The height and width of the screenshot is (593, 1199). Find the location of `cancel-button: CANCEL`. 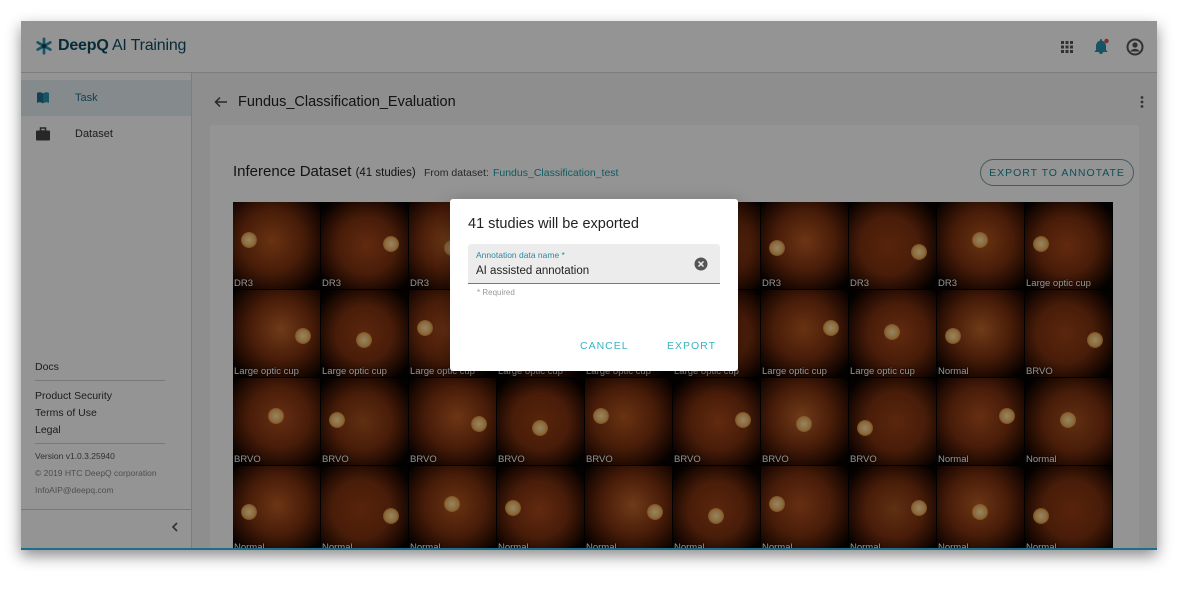

cancel-button: CANCEL is located at coordinates (604, 346).